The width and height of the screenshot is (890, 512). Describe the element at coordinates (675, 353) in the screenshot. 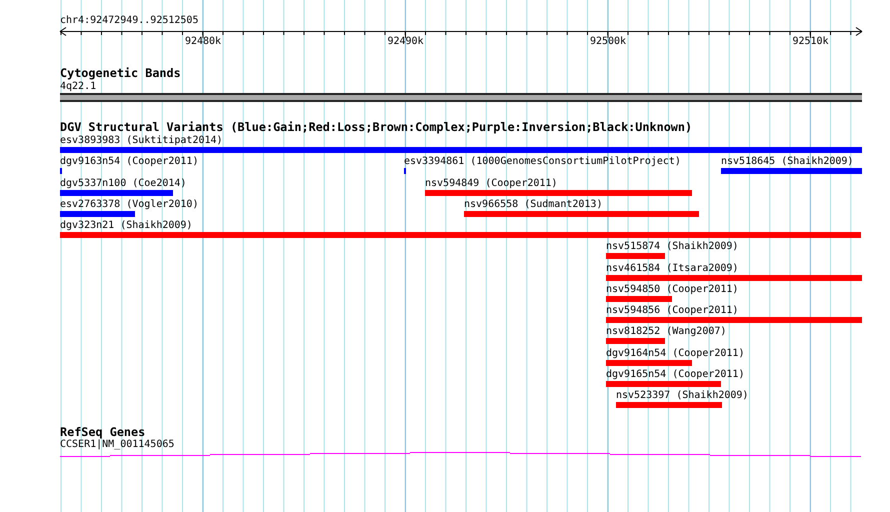

I see `variant-label: dgv9164n54 (Cooper2011)` at that location.